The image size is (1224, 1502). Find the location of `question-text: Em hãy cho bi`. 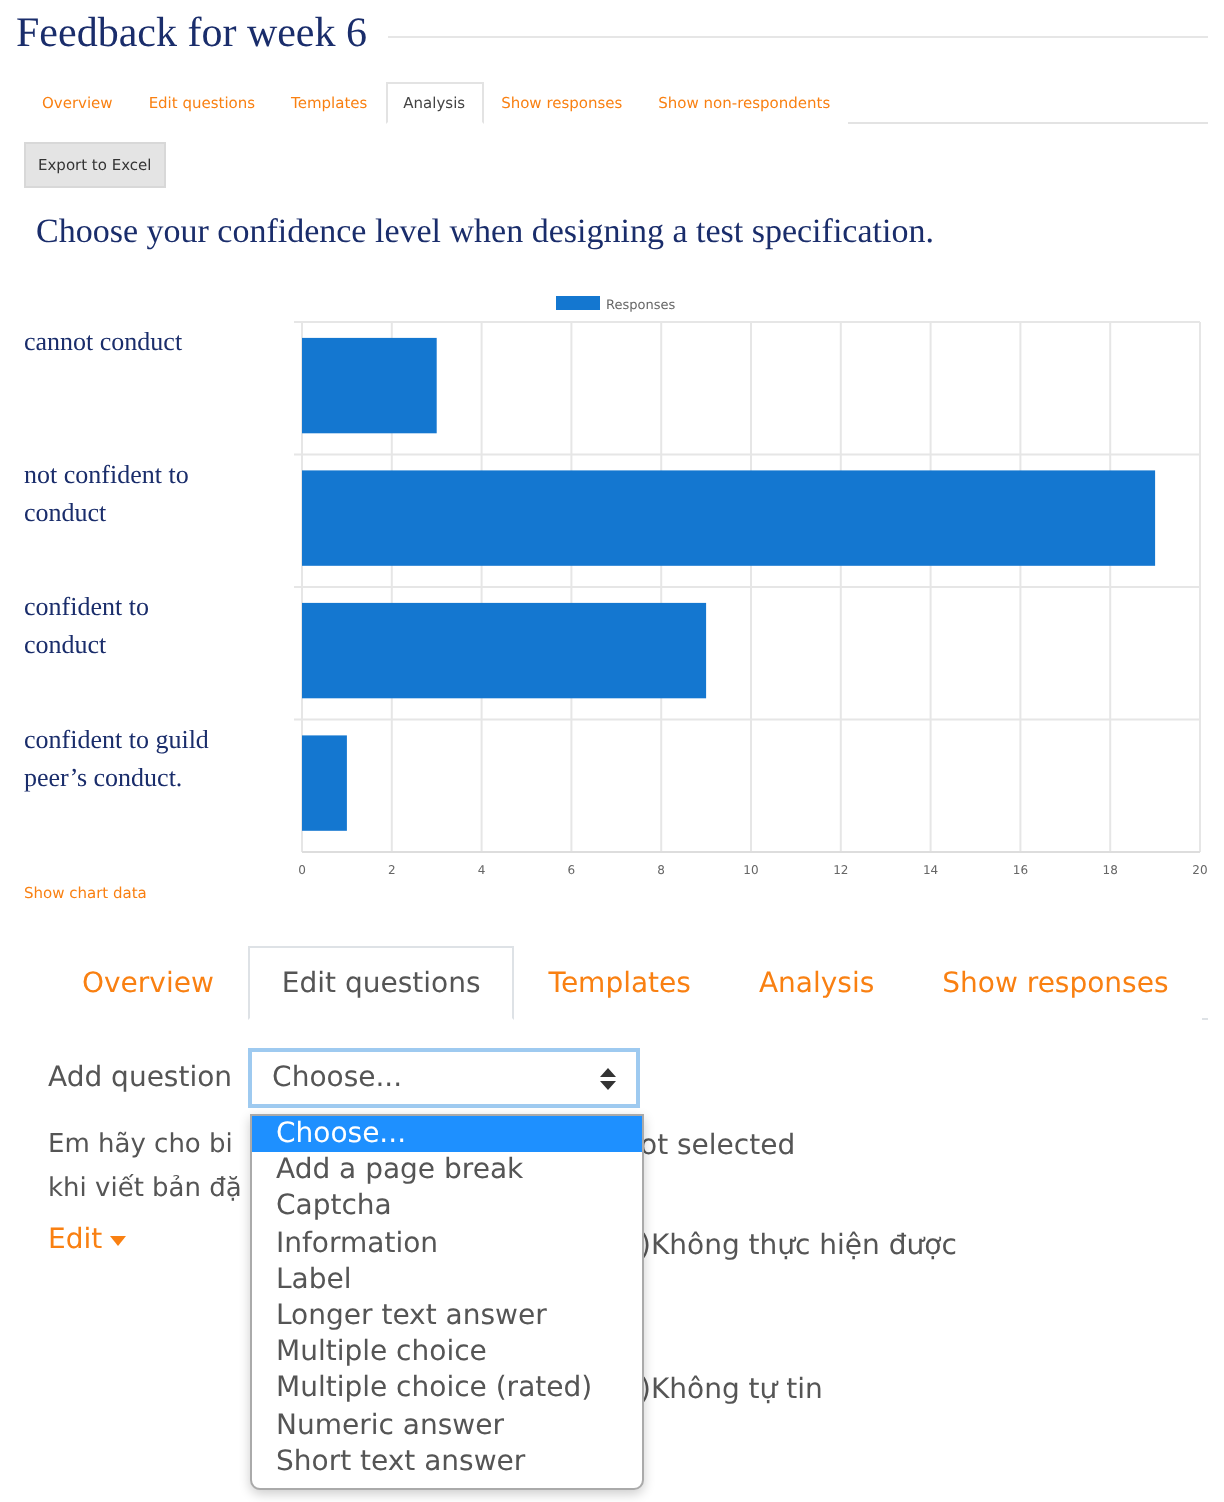

question-text: Em hãy cho bi is located at coordinates (140, 1146).